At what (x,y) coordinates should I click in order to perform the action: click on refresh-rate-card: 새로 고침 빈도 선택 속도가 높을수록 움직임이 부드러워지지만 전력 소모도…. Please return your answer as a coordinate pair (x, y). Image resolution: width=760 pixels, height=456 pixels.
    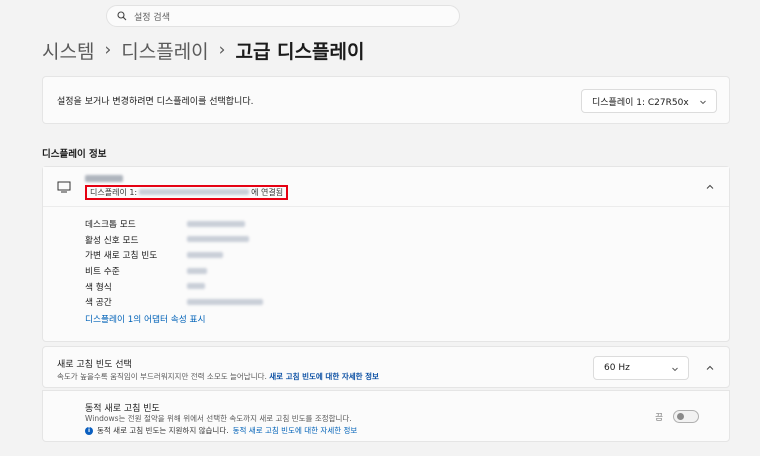
    Looking at the image, I should click on (386, 367).